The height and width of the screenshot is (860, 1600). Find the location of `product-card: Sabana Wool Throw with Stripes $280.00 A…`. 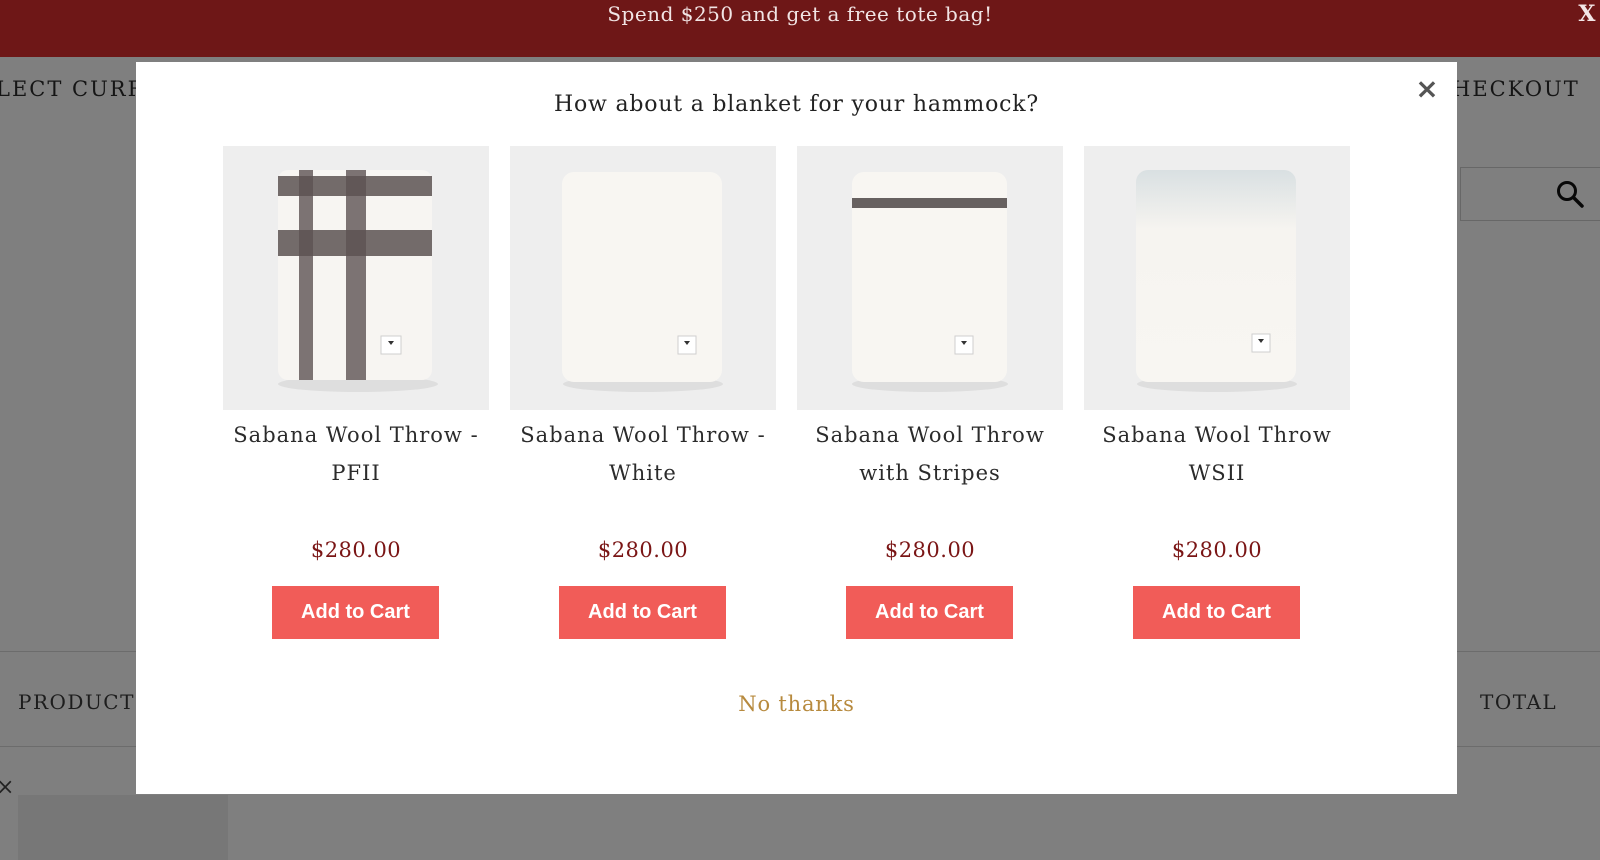

product-card: Sabana Wool Throw with Stripes $280.00 A… is located at coordinates (930, 396).